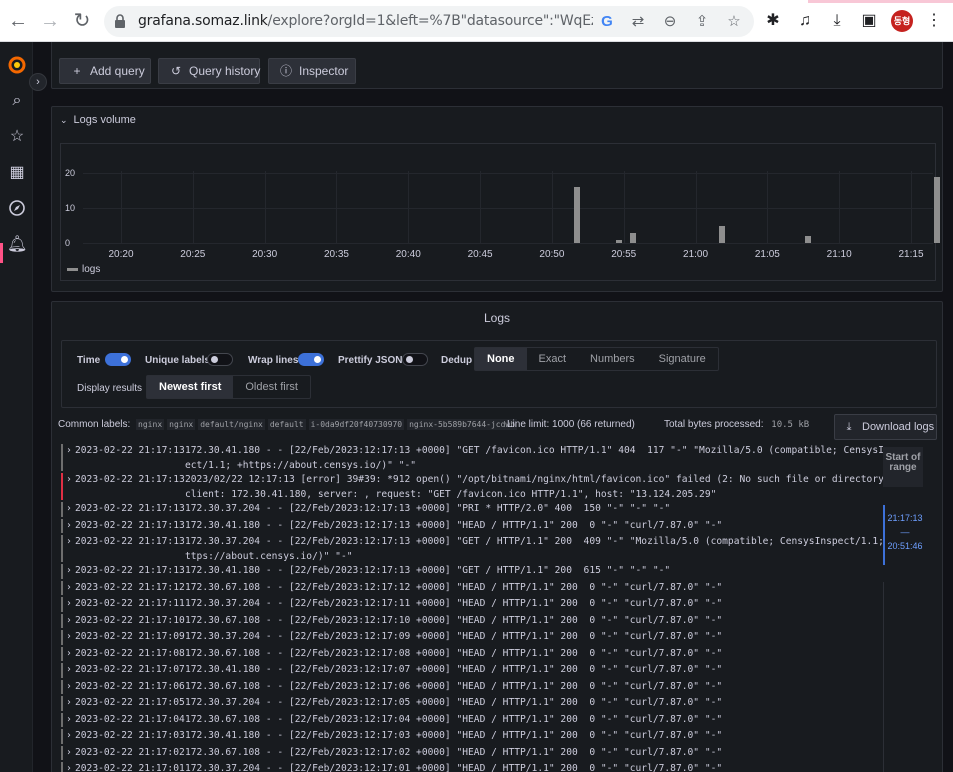 Image resolution: width=953 pixels, height=772 pixels. I want to click on download-logs-button: ⤓ Download logs, so click(885, 427).